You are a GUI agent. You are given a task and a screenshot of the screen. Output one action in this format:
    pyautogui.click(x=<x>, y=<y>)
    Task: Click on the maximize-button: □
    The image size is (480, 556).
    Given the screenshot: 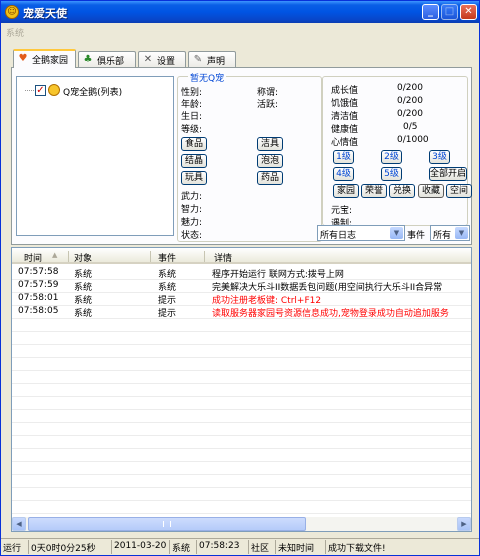 What is the action you would take?
    pyautogui.click(x=449, y=12)
    